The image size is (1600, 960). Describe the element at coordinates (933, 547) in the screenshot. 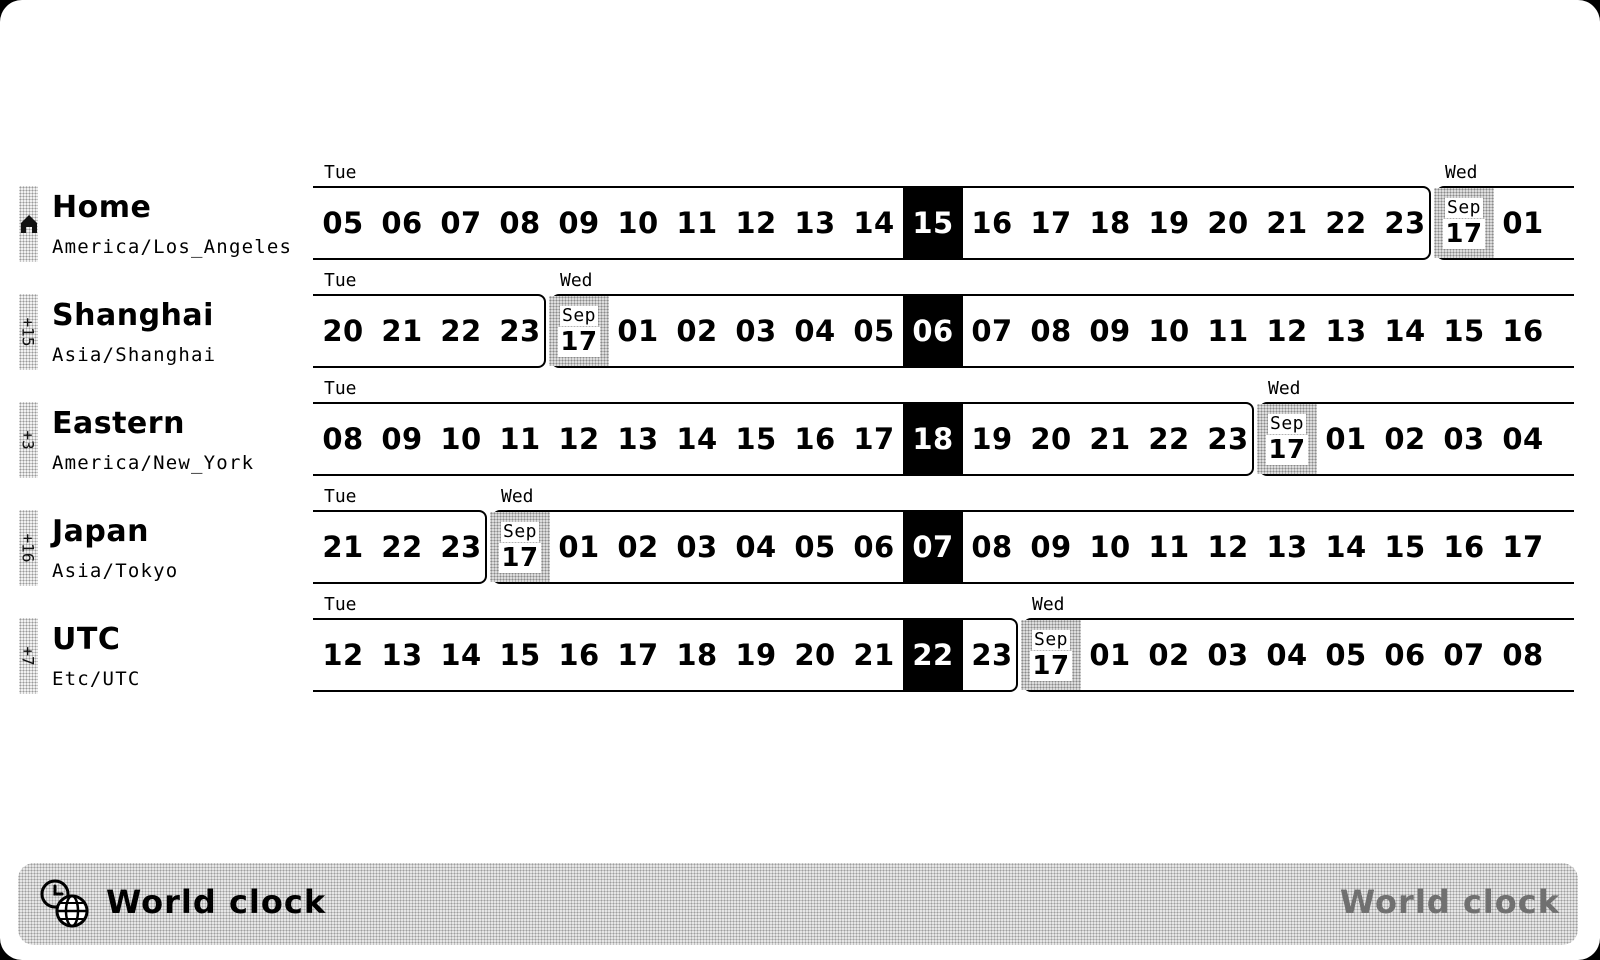

I see `hour-cell-current: 07` at that location.